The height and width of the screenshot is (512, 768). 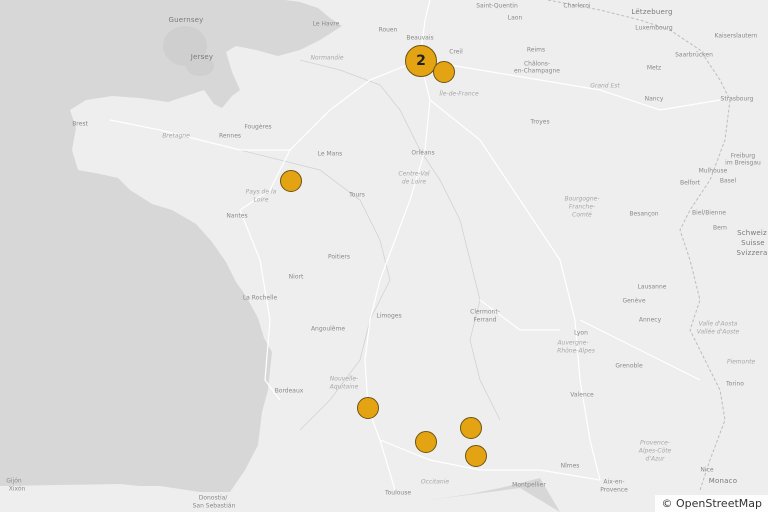 What do you see at coordinates (736, 36) in the screenshot?
I see `label-kaiserslautern: Kaiserslautern` at bounding box center [736, 36].